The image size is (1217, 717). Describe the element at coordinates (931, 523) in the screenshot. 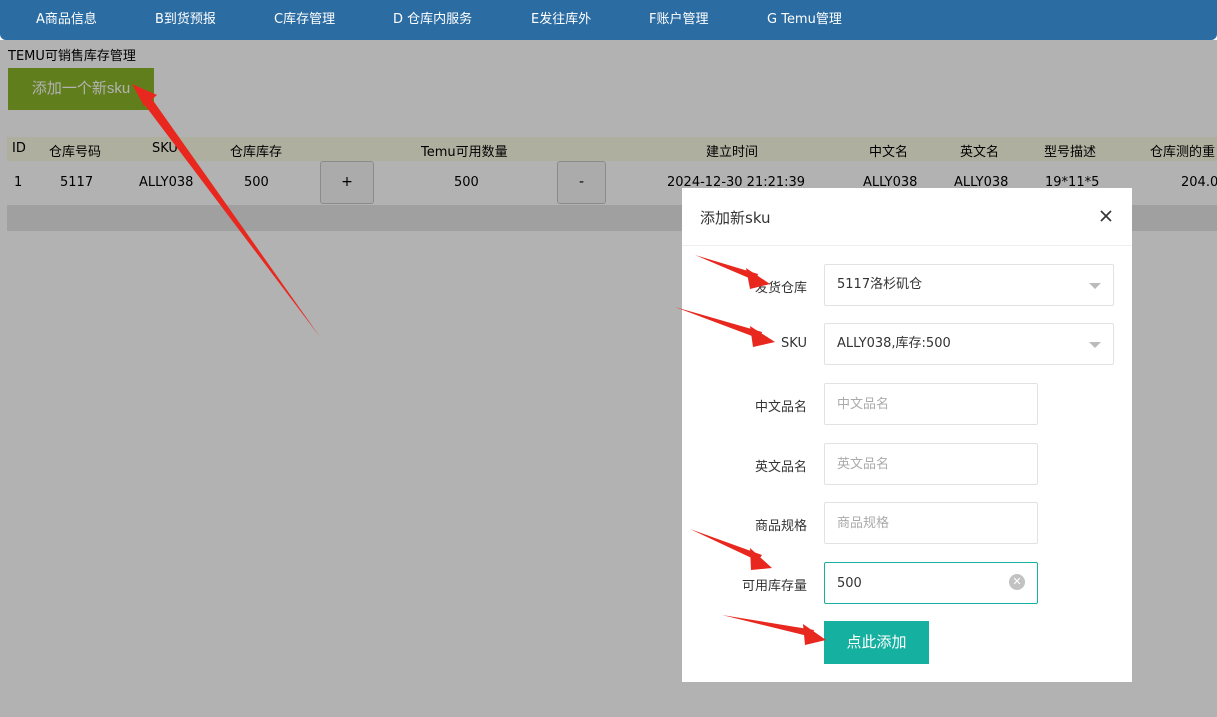

I see `spec-input` at that location.